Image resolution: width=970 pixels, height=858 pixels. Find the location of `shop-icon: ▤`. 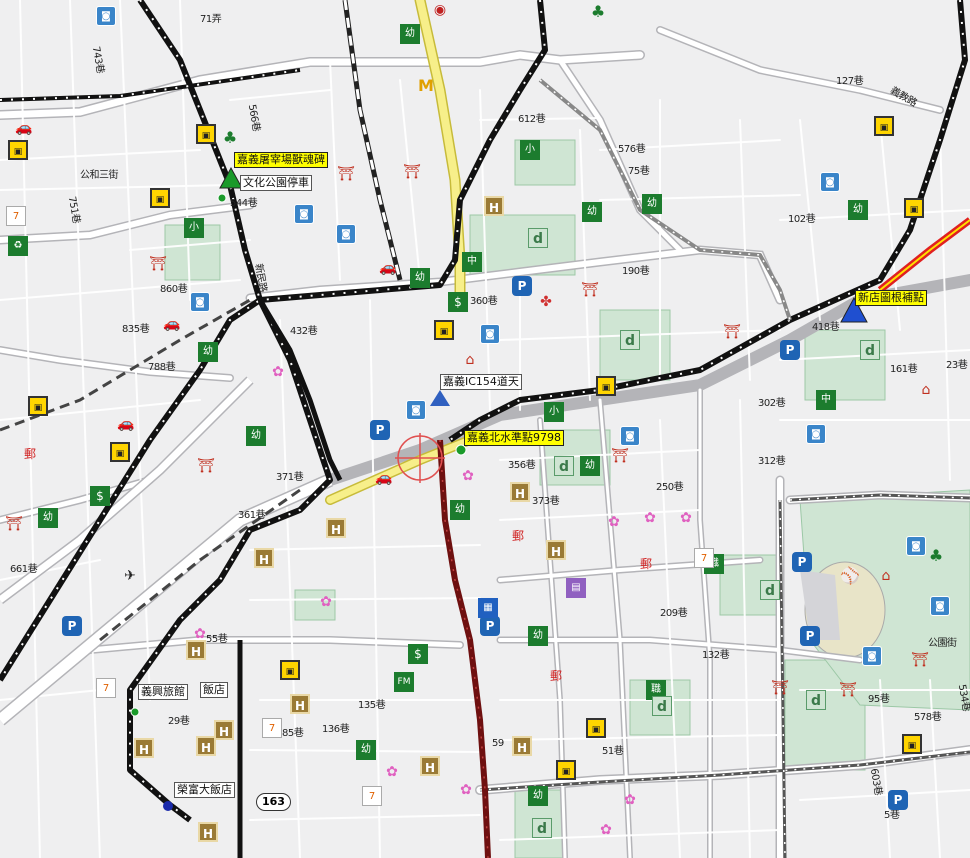

shop-icon: ▤ is located at coordinates (576, 588).